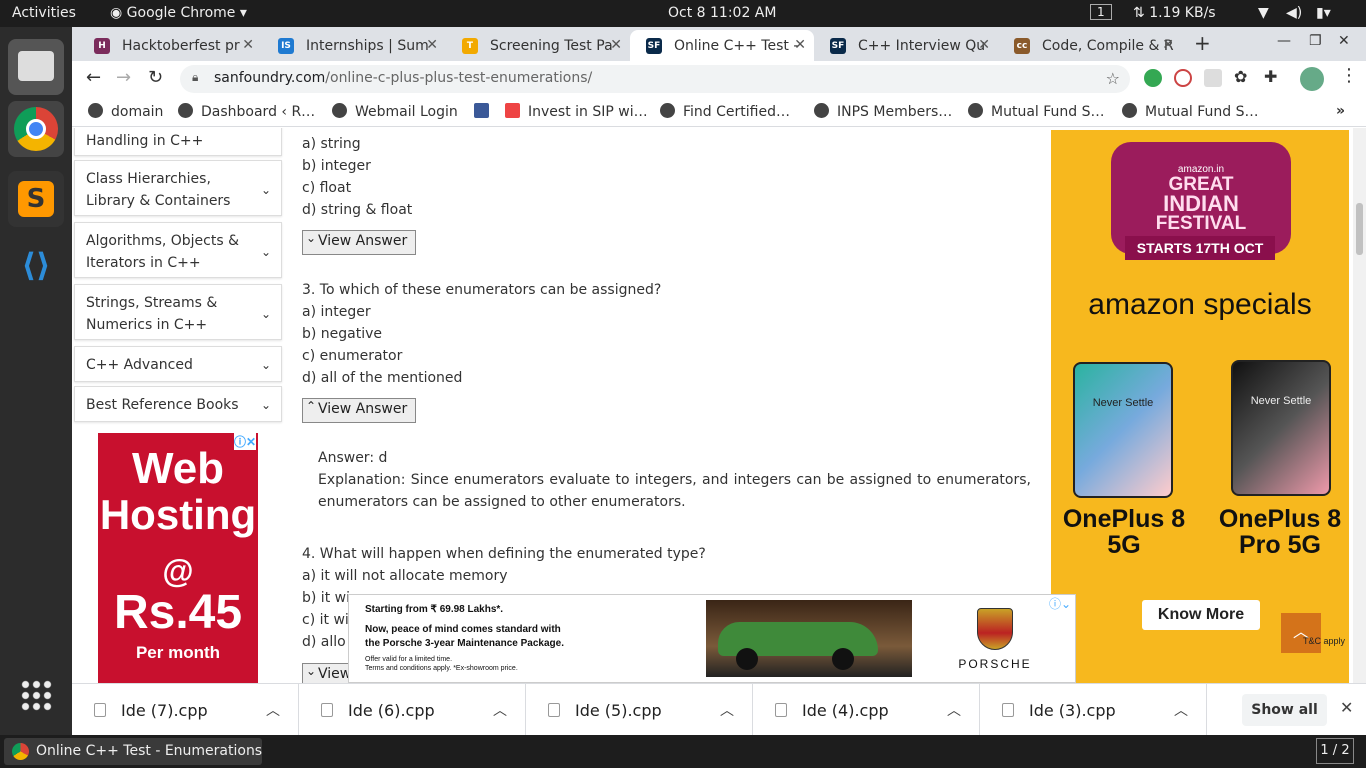  I want to click on page-scrollbar, so click(1359, 405).